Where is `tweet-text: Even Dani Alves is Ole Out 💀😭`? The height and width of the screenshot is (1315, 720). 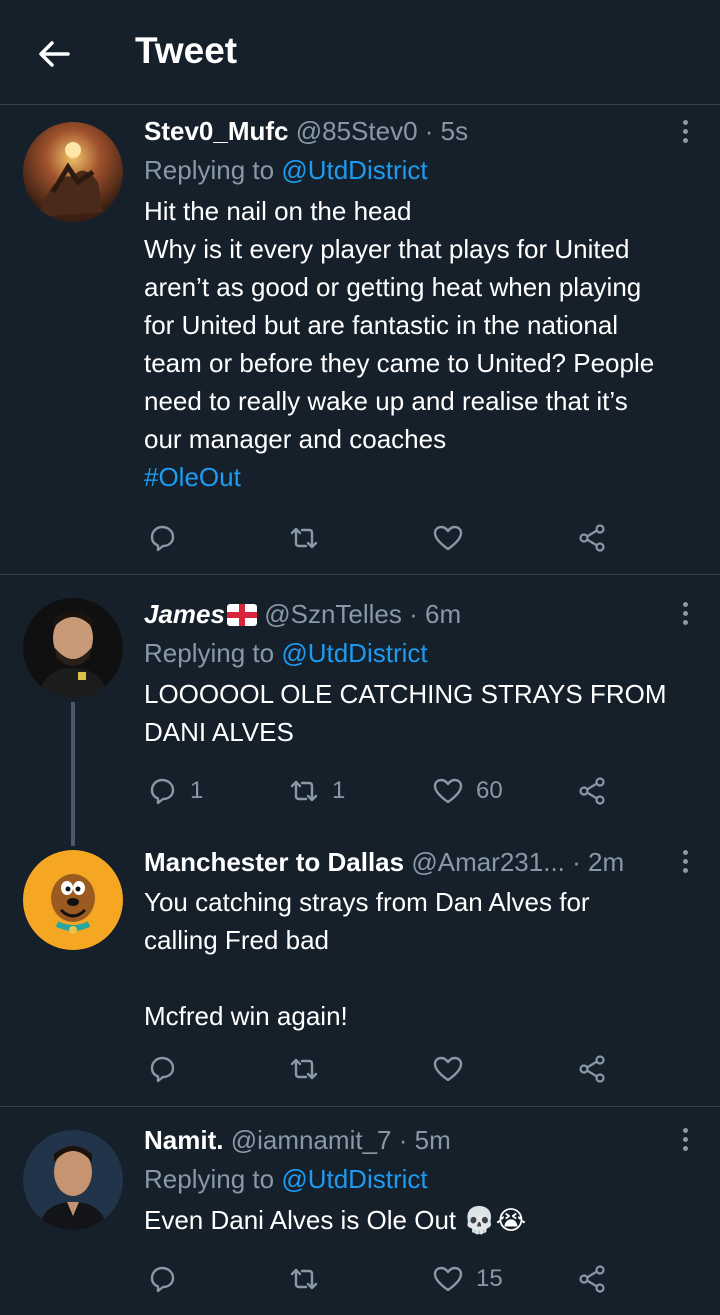
tweet-text: Even Dani Alves is Ole Out 💀😭 is located at coordinates (407, 1220).